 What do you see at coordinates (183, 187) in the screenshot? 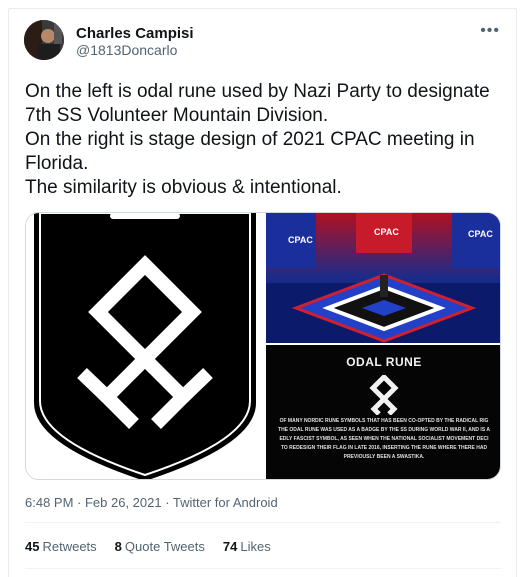
I see `tweet-line: The similarity is obvious & intentional.` at bounding box center [183, 187].